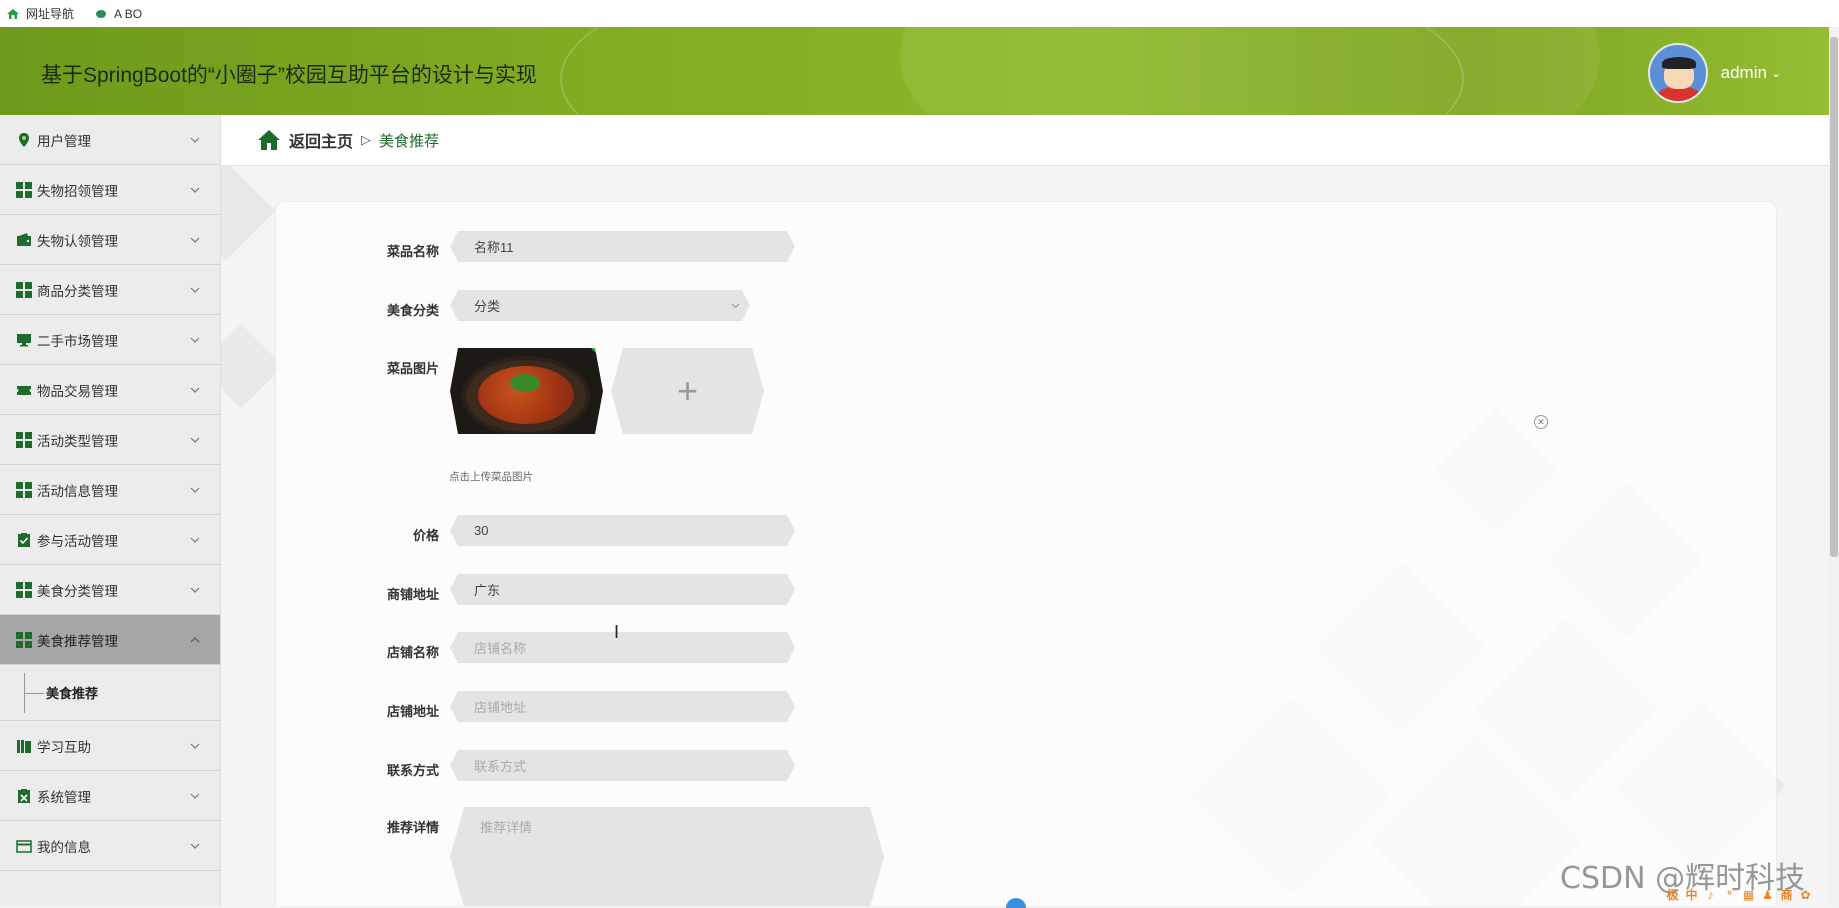 This screenshot has width=1839, height=908. I want to click on sidebar-item-activity-type: 活动类型管理, so click(110, 440).